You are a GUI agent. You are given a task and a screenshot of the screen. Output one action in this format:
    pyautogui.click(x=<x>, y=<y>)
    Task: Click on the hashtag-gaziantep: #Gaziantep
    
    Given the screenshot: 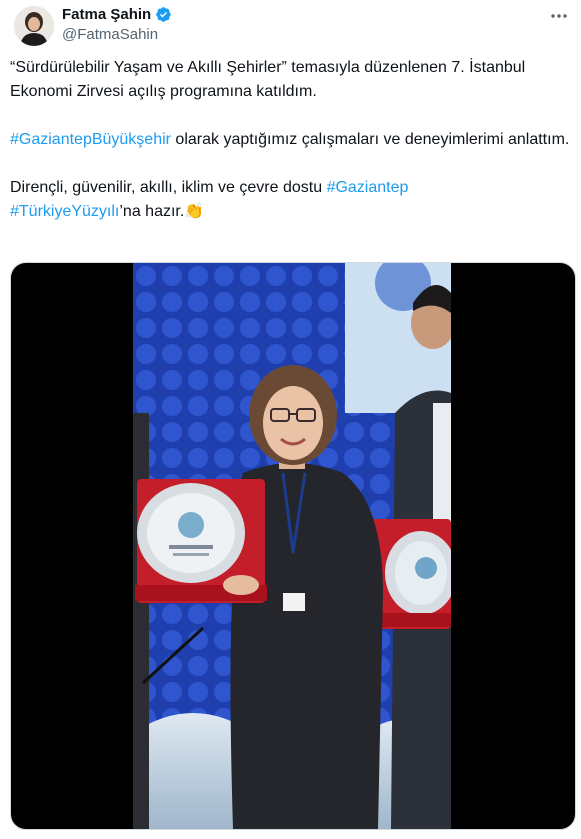 What is the action you would take?
    pyautogui.click(x=368, y=187)
    